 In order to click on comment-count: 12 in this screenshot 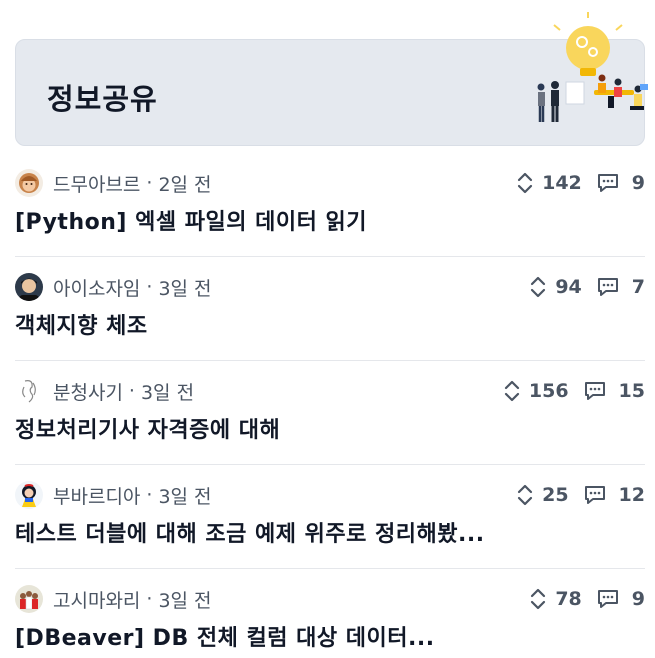, I will do `click(614, 495)`.